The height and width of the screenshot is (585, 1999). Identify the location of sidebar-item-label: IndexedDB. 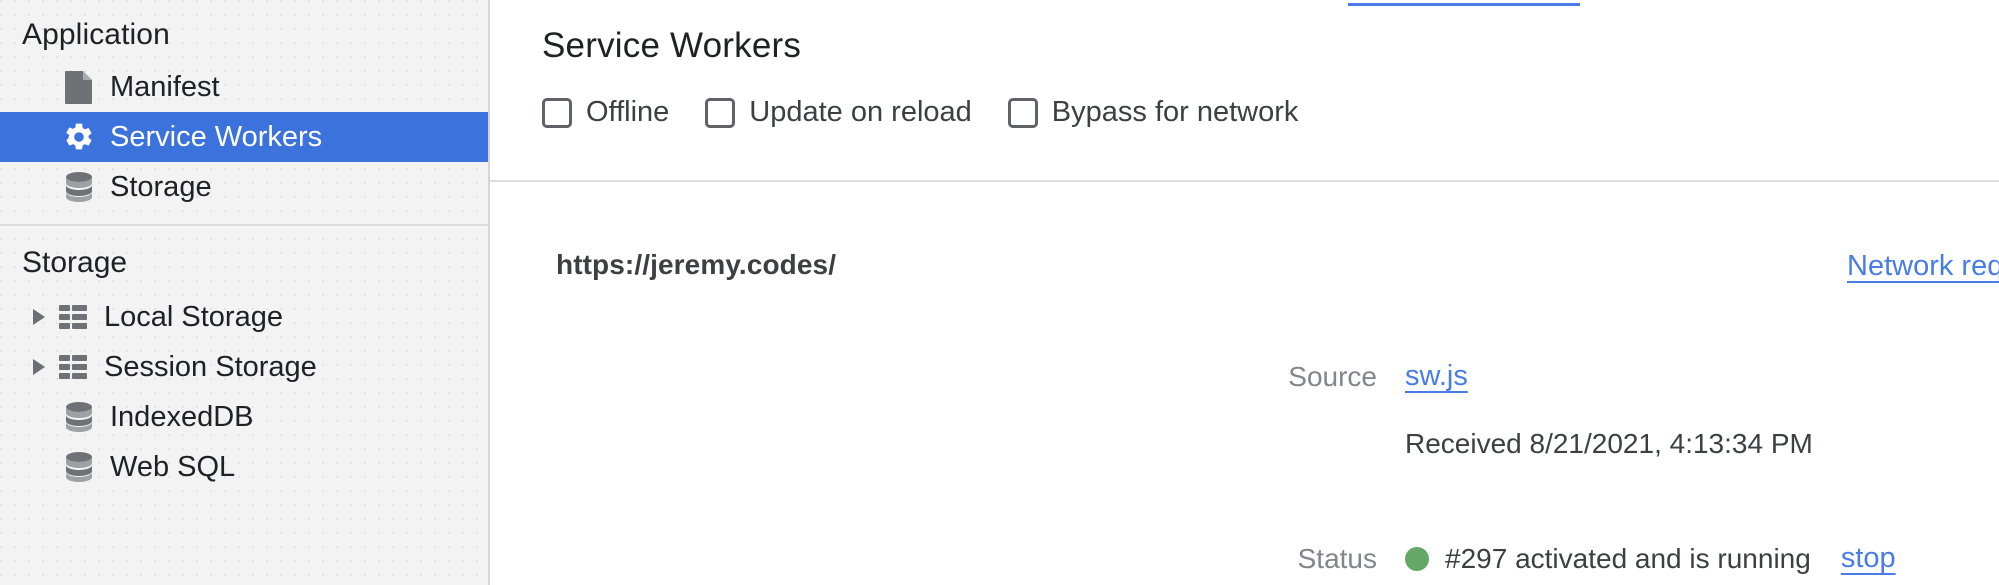
(182, 416).